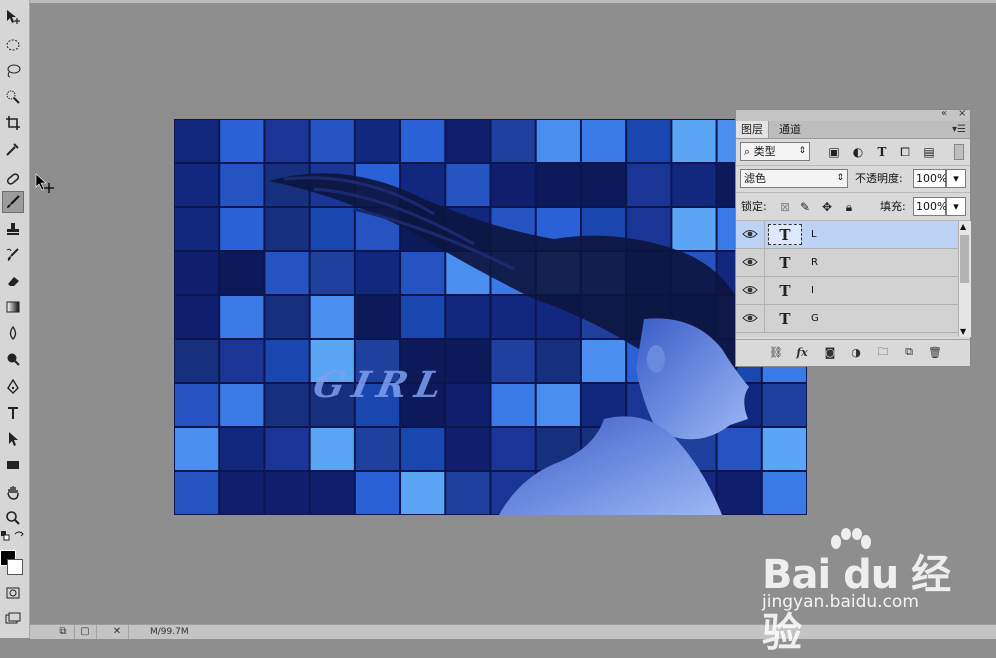 The image size is (996, 658). I want to click on search-icon: ⌕, so click(749, 151).